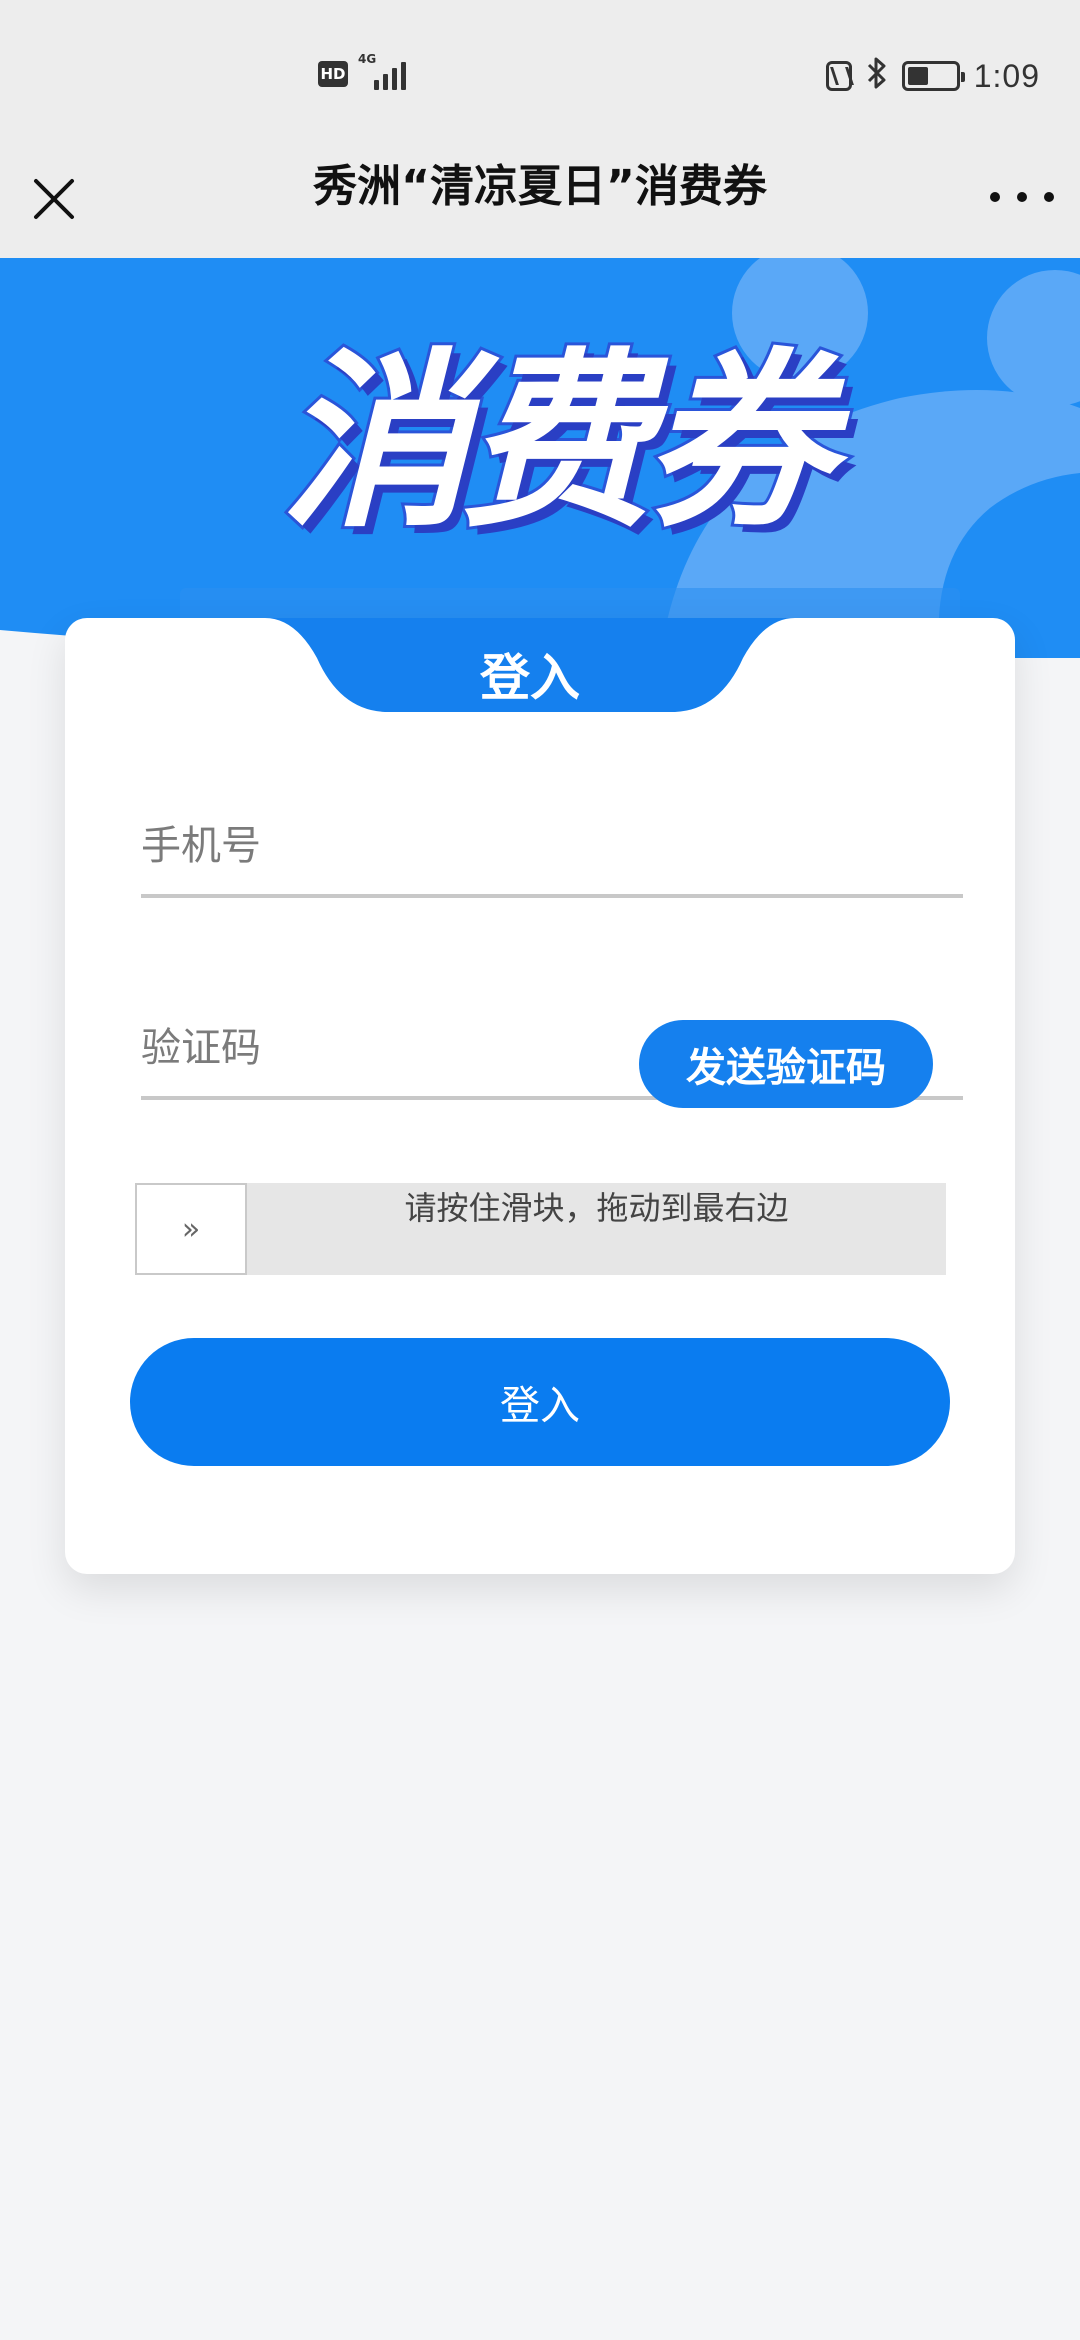 This screenshot has height=2340, width=1080. What do you see at coordinates (838, 76) in the screenshot?
I see `nfc-icon` at bounding box center [838, 76].